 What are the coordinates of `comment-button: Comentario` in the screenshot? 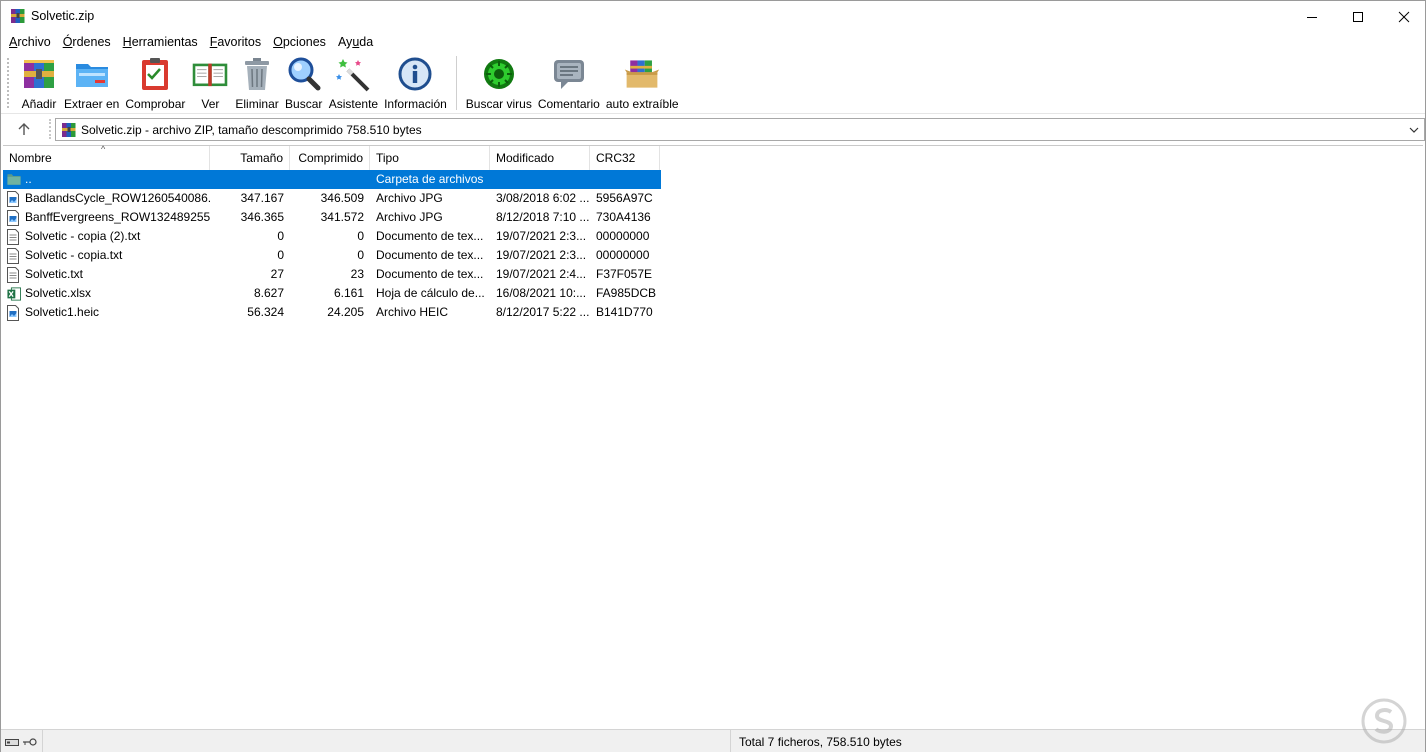 It's located at (569, 82).